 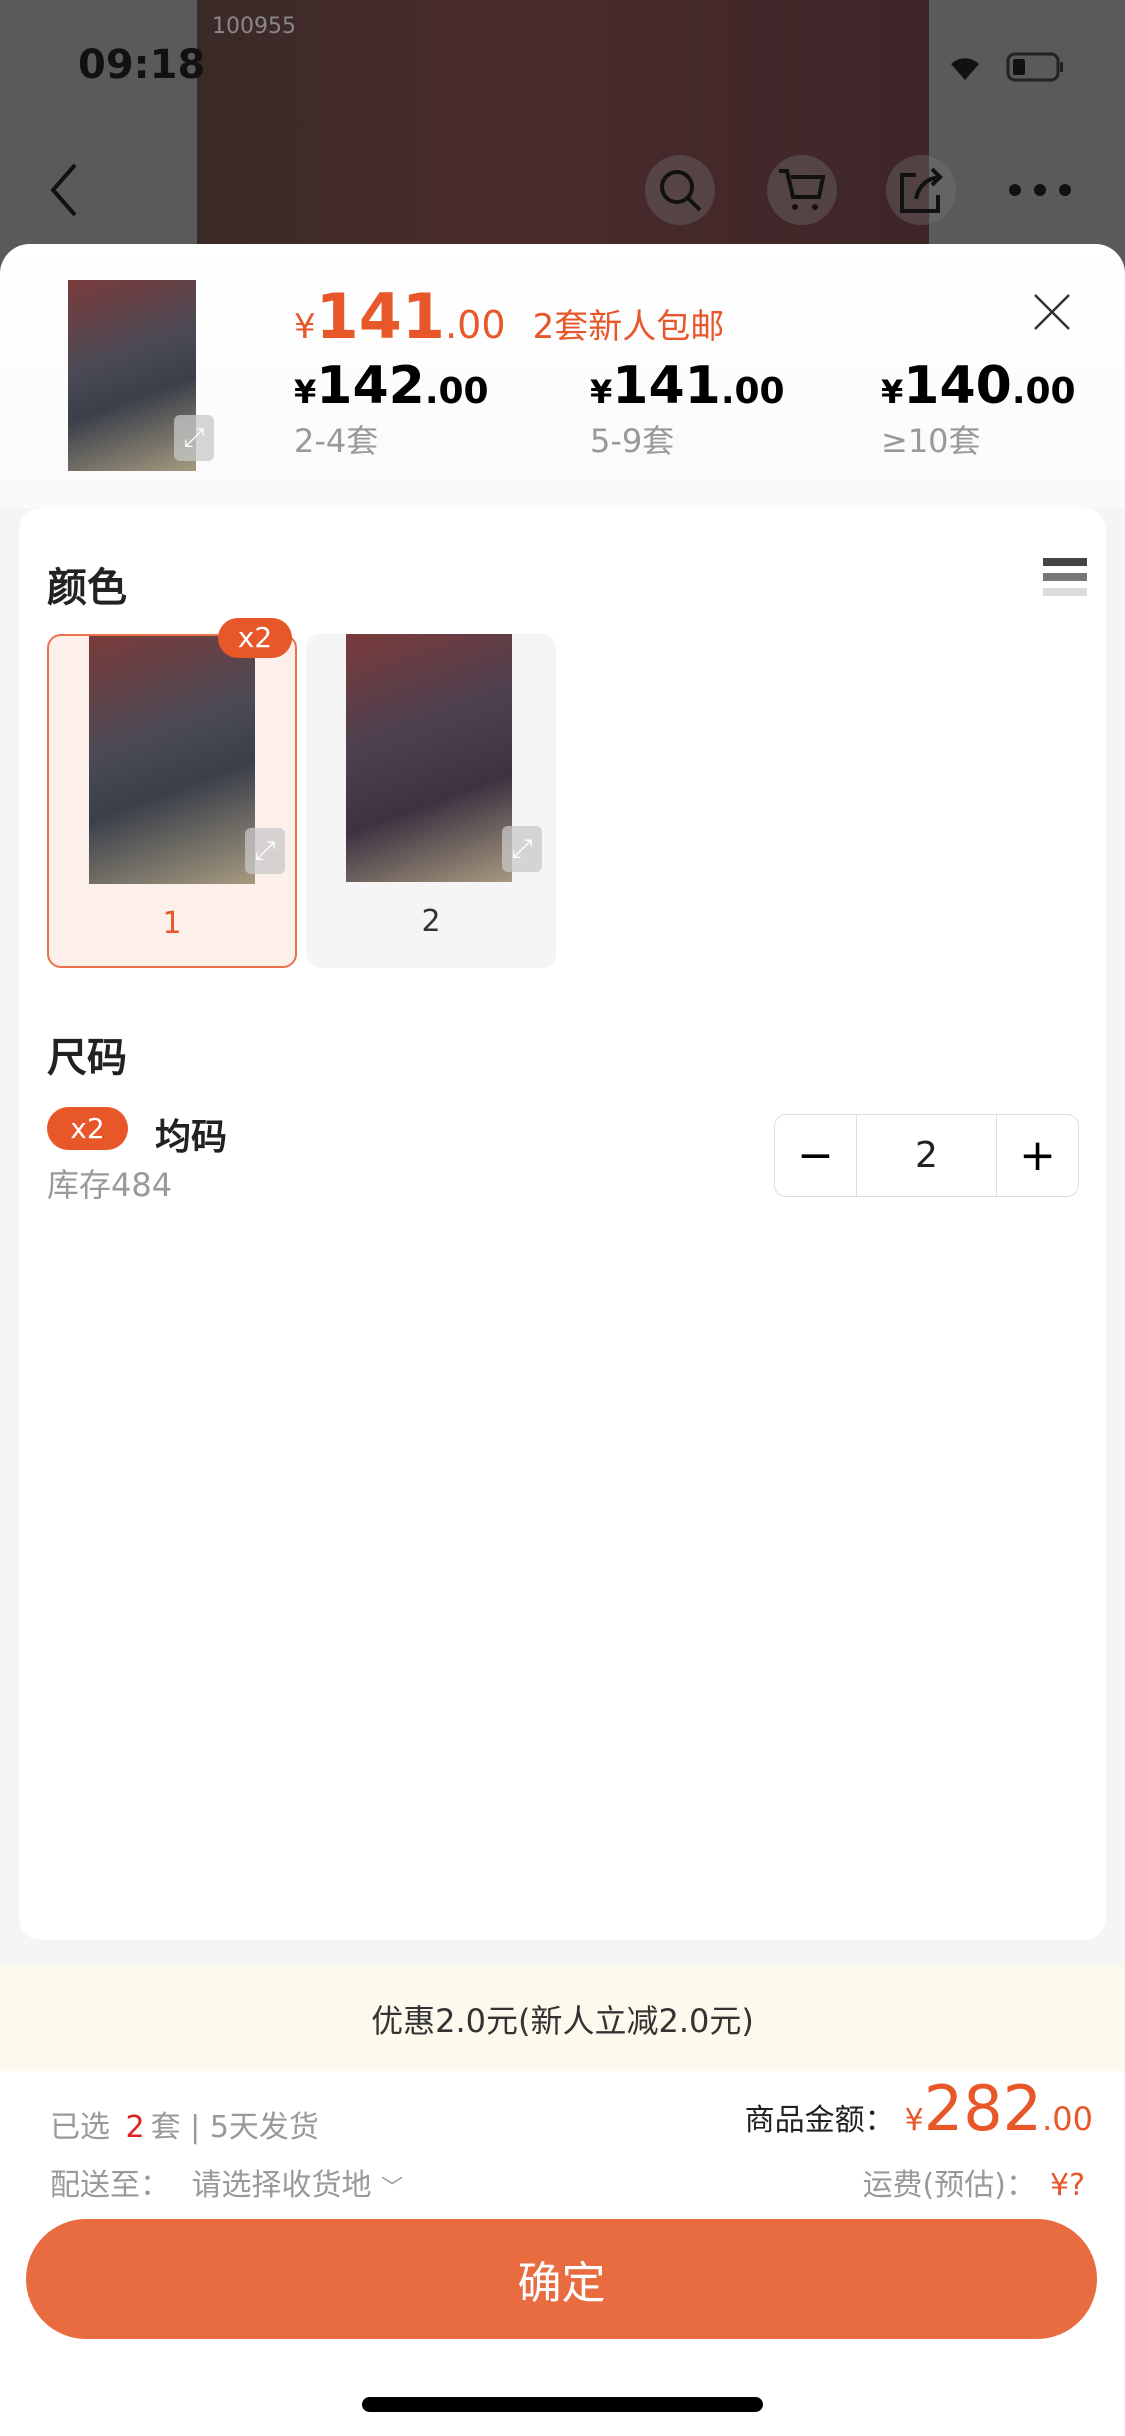 What do you see at coordinates (226, 2182) in the screenshot?
I see `shipping-address-selector: 配送至： 请选择收货地 ﹀` at bounding box center [226, 2182].